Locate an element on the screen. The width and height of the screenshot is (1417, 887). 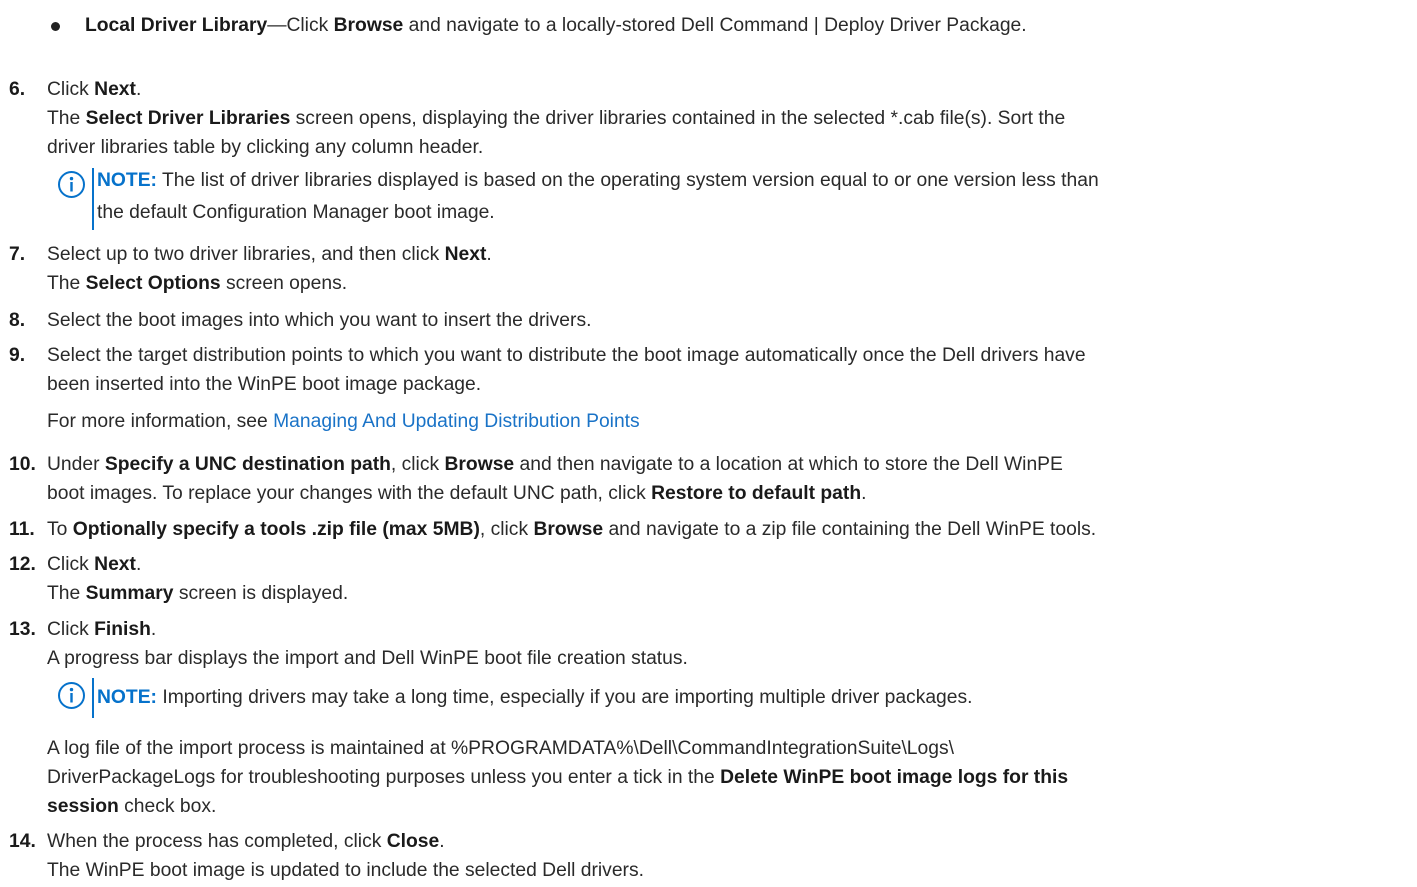
bullet-dot is located at coordinates (55, 26).